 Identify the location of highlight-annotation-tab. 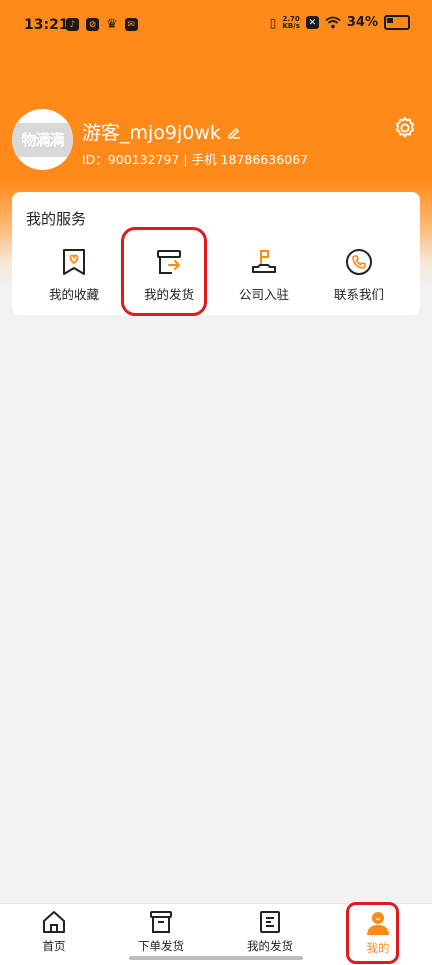
(372, 933).